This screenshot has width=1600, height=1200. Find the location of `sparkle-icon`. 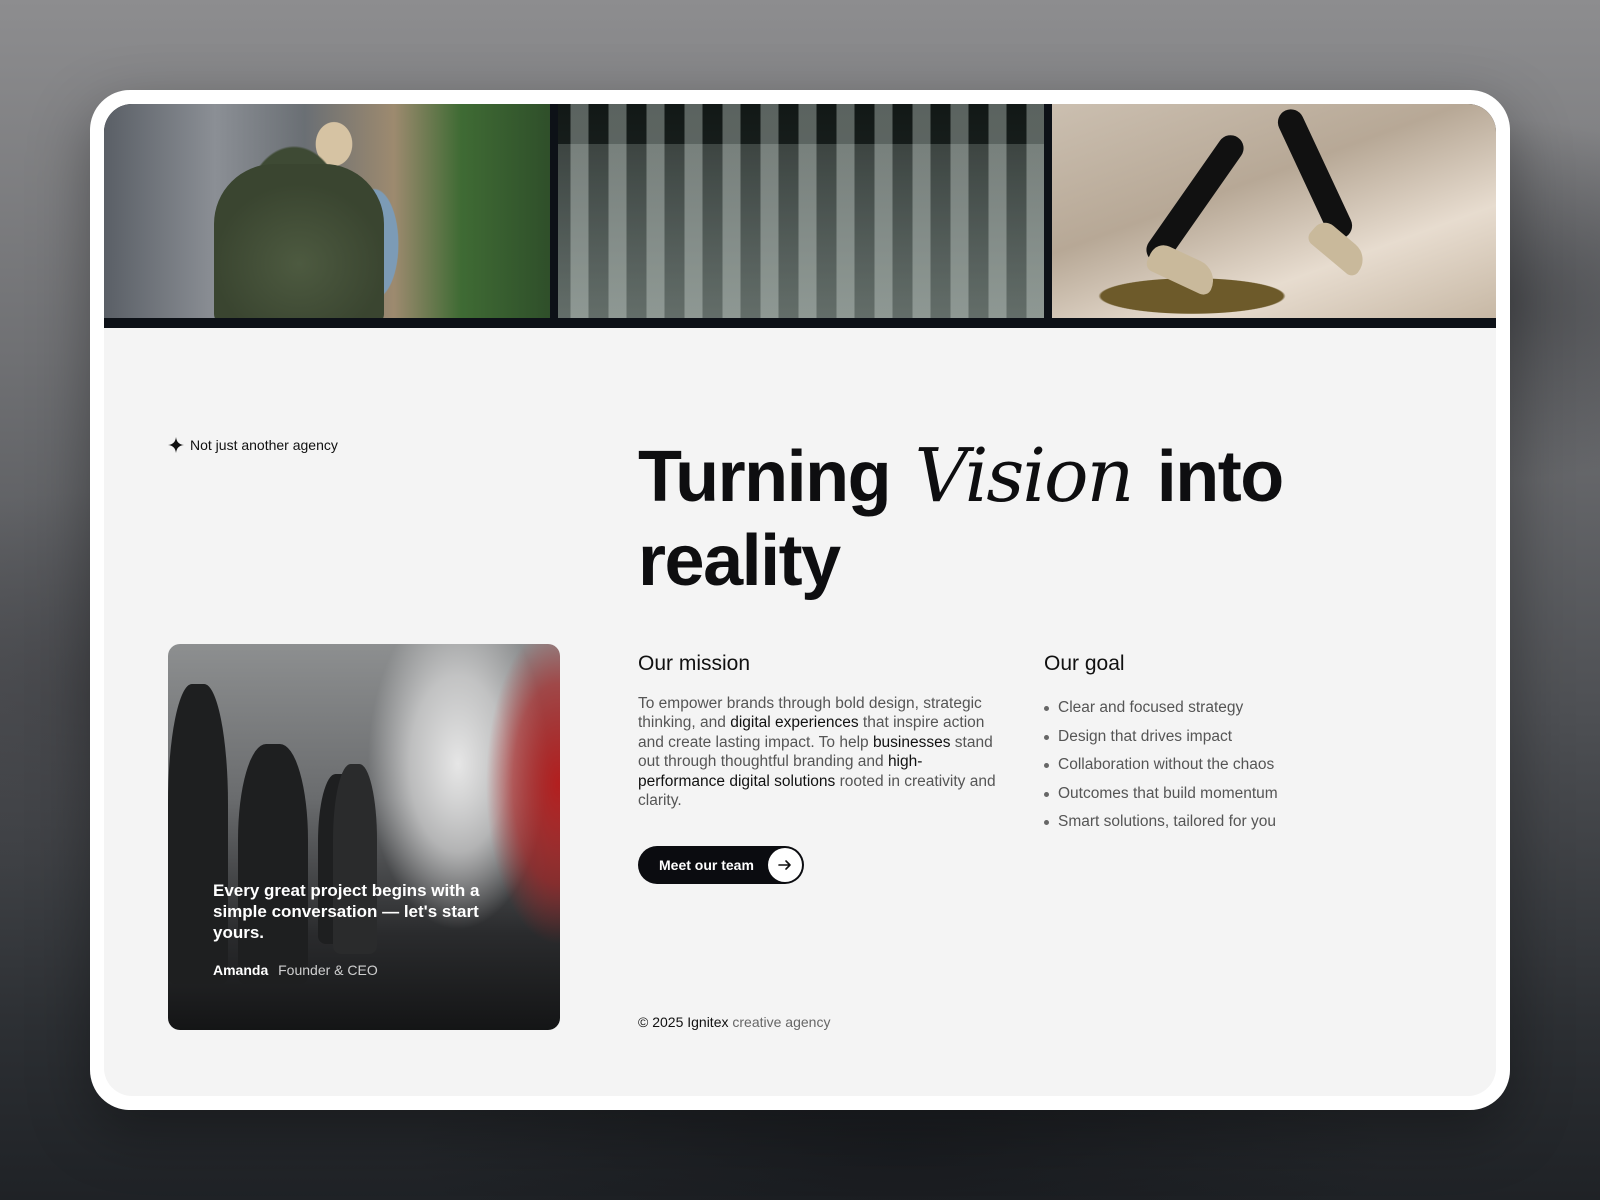

sparkle-icon is located at coordinates (176, 445).